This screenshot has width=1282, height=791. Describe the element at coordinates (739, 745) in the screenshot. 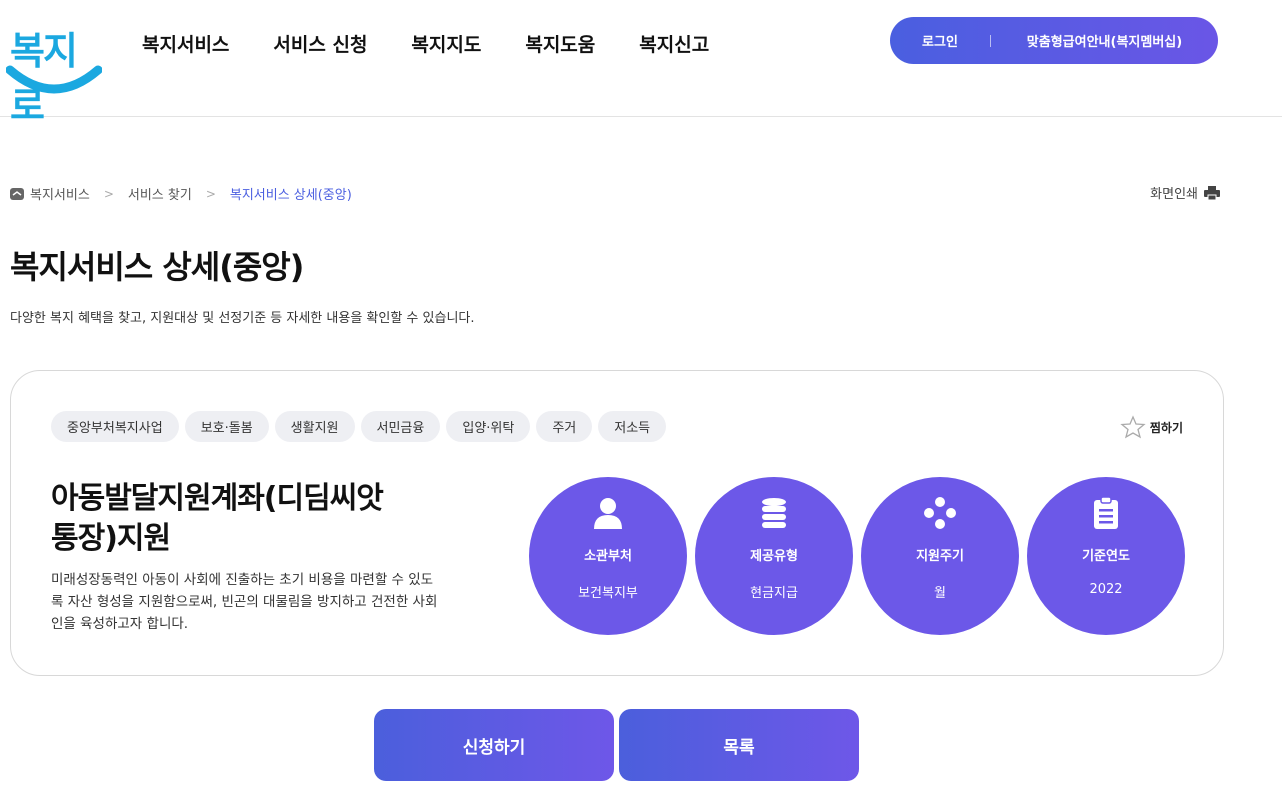

I see `list-button: 목록` at that location.